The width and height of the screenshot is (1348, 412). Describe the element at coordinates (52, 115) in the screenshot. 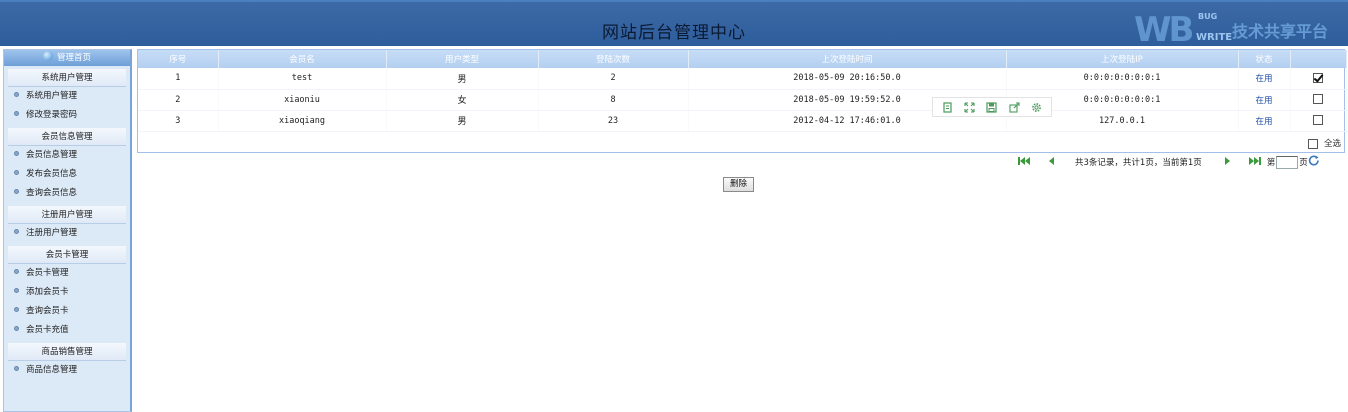

I see `sidebar-item-label: 修改登录密码` at that location.